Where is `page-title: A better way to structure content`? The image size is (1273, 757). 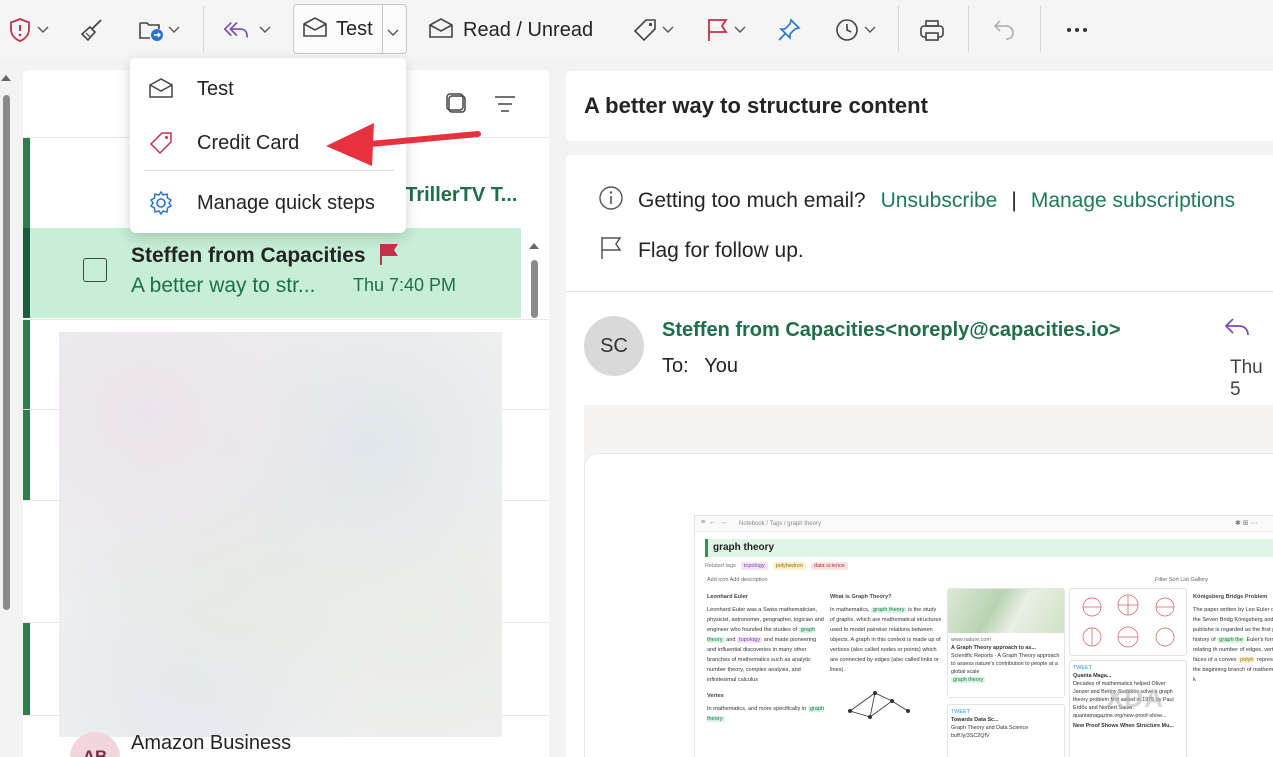
page-title: A better way to structure content is located at coordinates (756, 105).